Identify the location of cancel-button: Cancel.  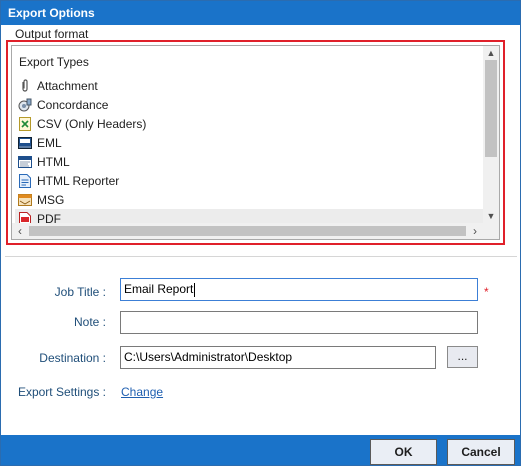
(481, 452).